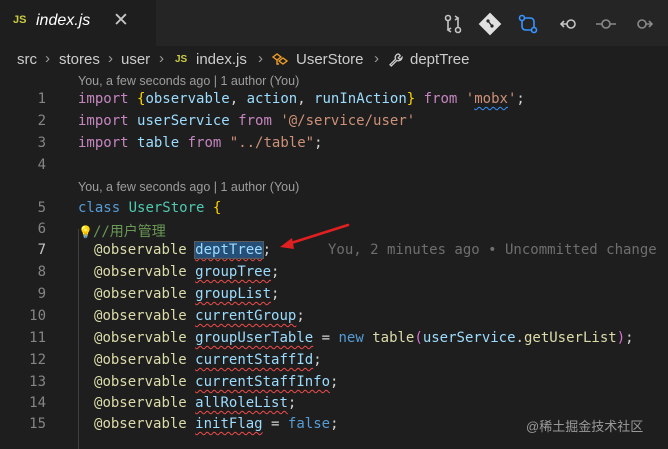  What do you see at coordinates (41, 121) in the screenshot?
I see `line-number: 2` at bounding box center [41, 121].